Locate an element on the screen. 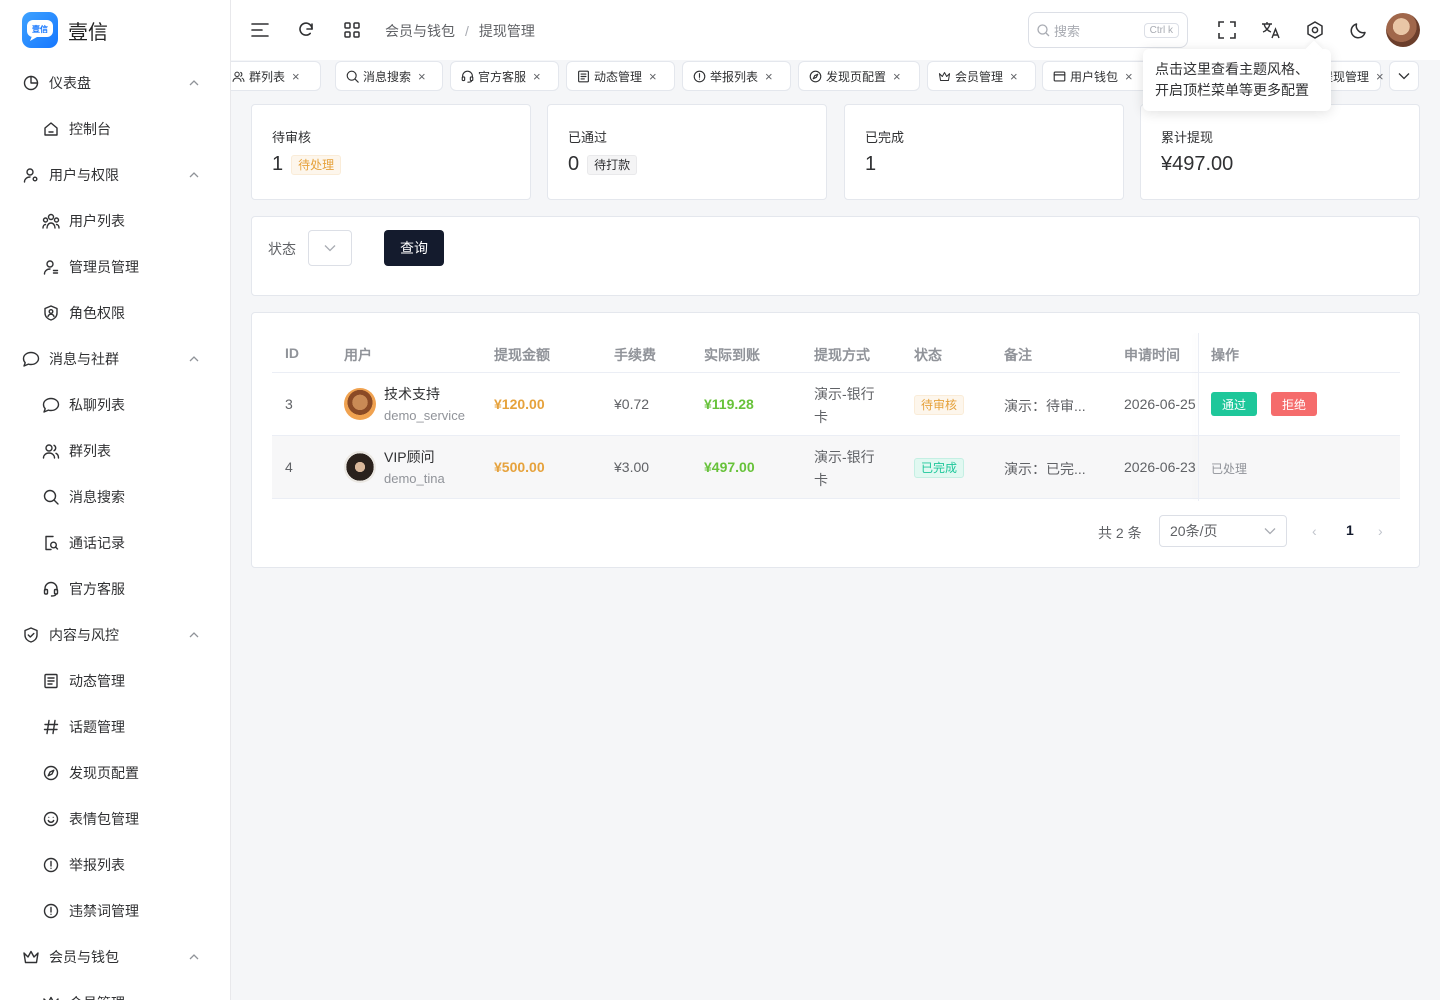 The width and height of the screenshot is (1440, 1000). stat-value-row: 1 is located at coordinates (870, 164).